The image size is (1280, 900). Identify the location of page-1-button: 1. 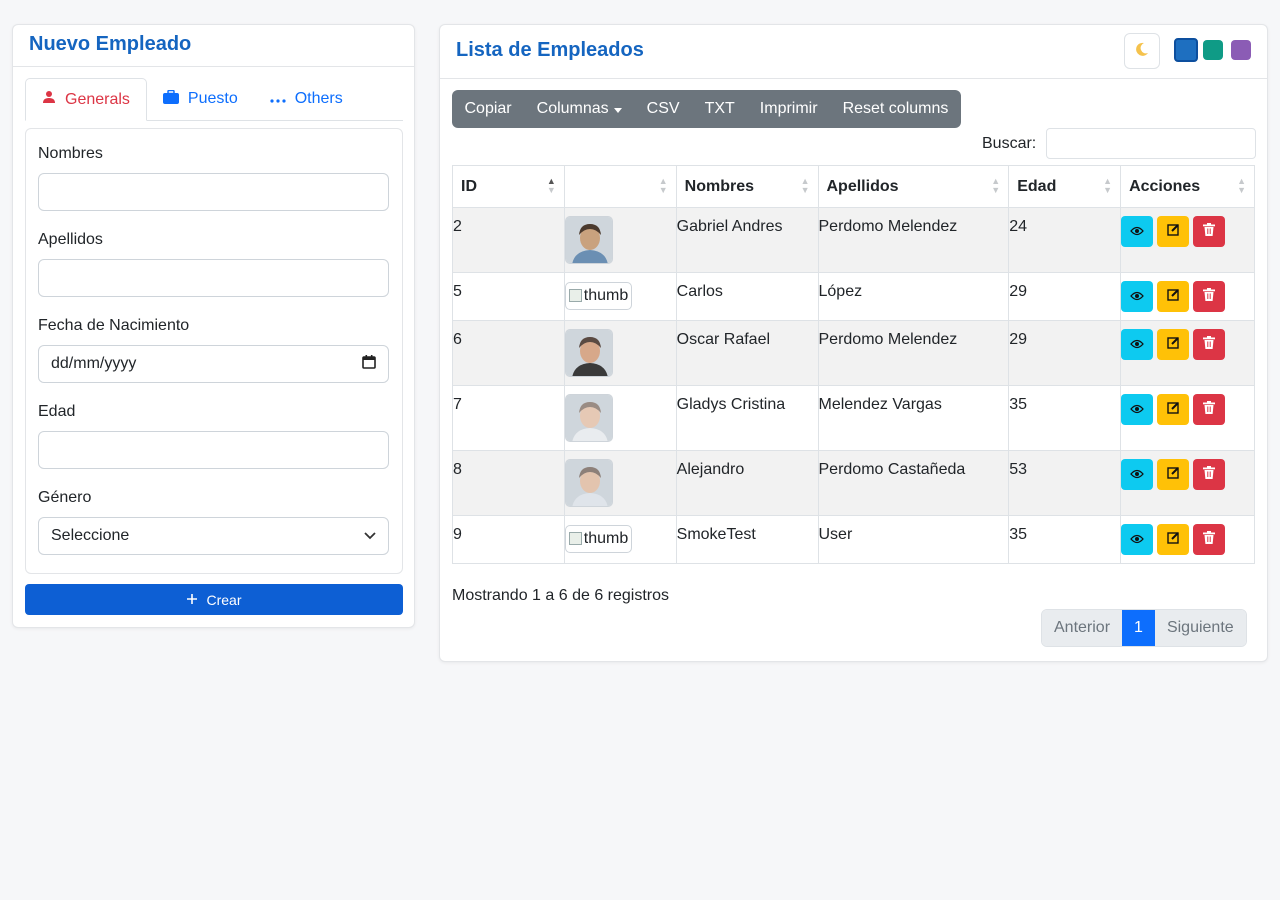
(1138, 628).